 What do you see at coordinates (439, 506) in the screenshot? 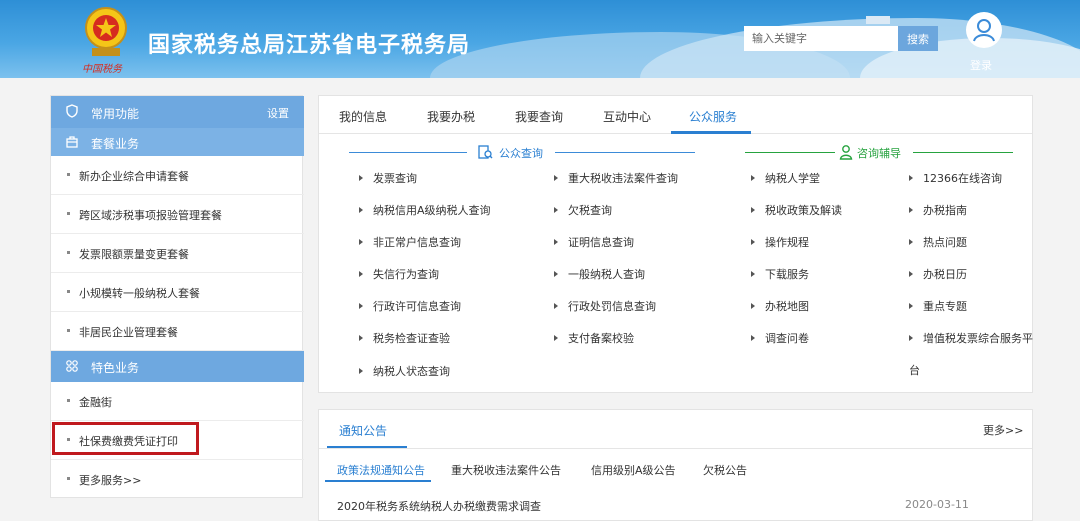
I see `notice-row-title: 2020年税务系统纳税人办税缴费需求调查` at bounding box center [439, 506].